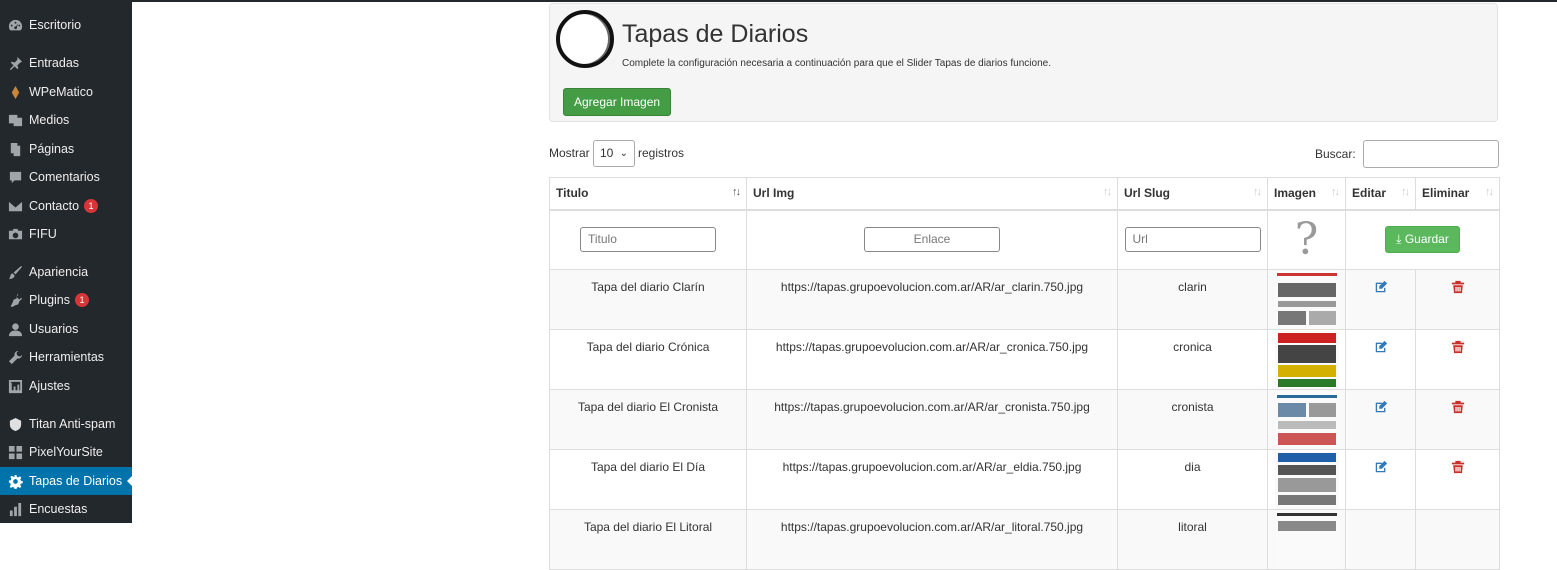  Describe the element at coordinates (1457, 194) in the screenshot. I see `column-header-eliminar: Eliminar ↑↓` at that location.